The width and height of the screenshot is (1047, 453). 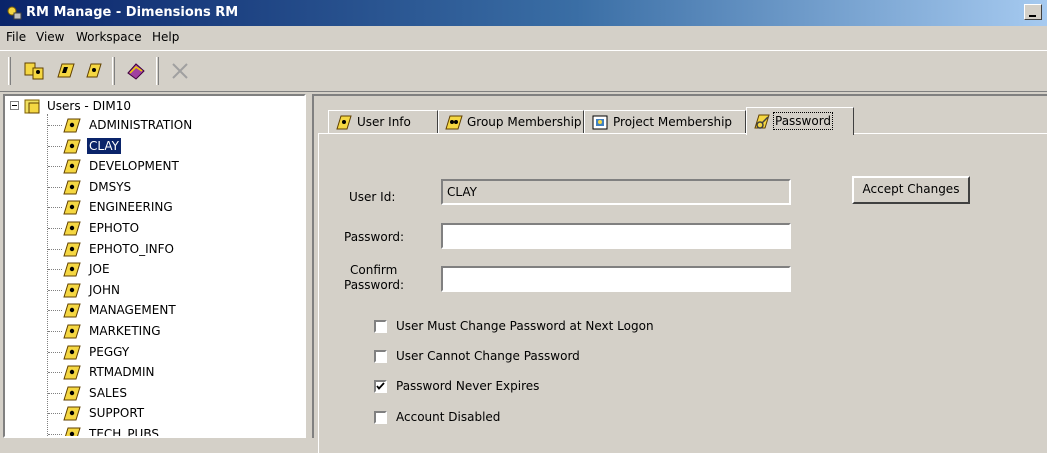 What do you see at coordinates (150, 331) in the screenshot?
I see `tree-user-marketing: MARKETING` at bounding box center [150, 331].